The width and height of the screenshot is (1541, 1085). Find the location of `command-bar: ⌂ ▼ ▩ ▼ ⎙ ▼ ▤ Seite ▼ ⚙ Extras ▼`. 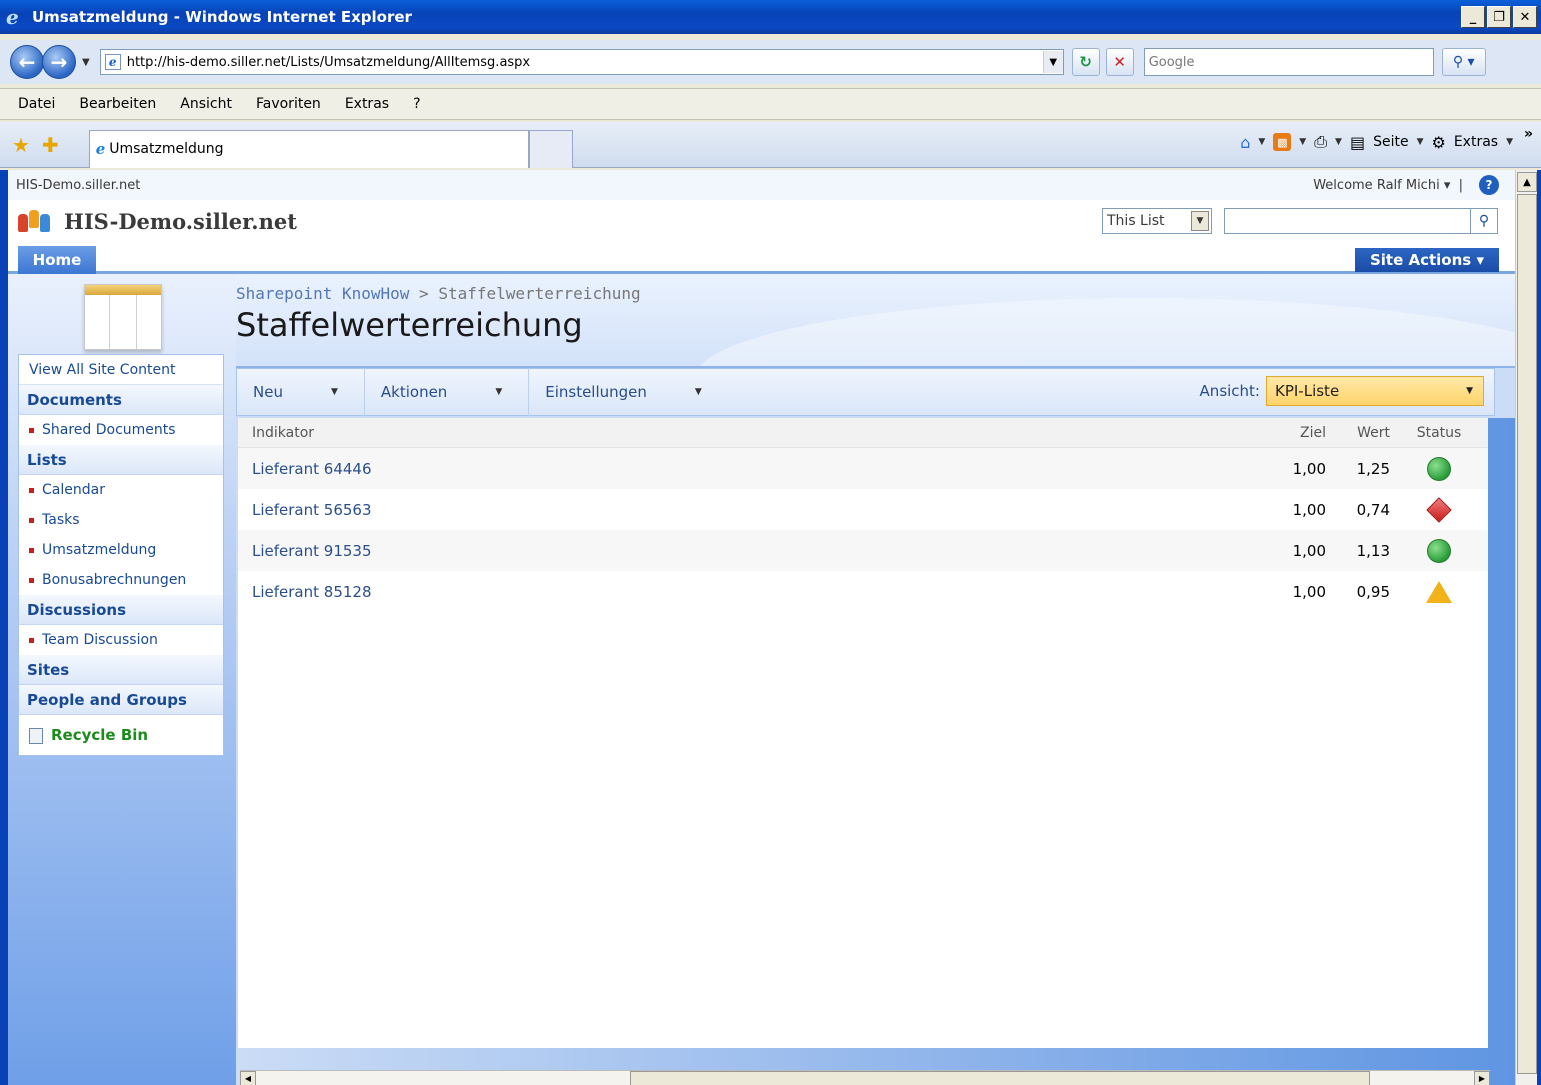

command-bar: ⌂ ▼ ▩ ▼ ⎙ ▼ ▤ Seite ▼ ⚙ Extras ▼ is located at coordinates (1376, 142).